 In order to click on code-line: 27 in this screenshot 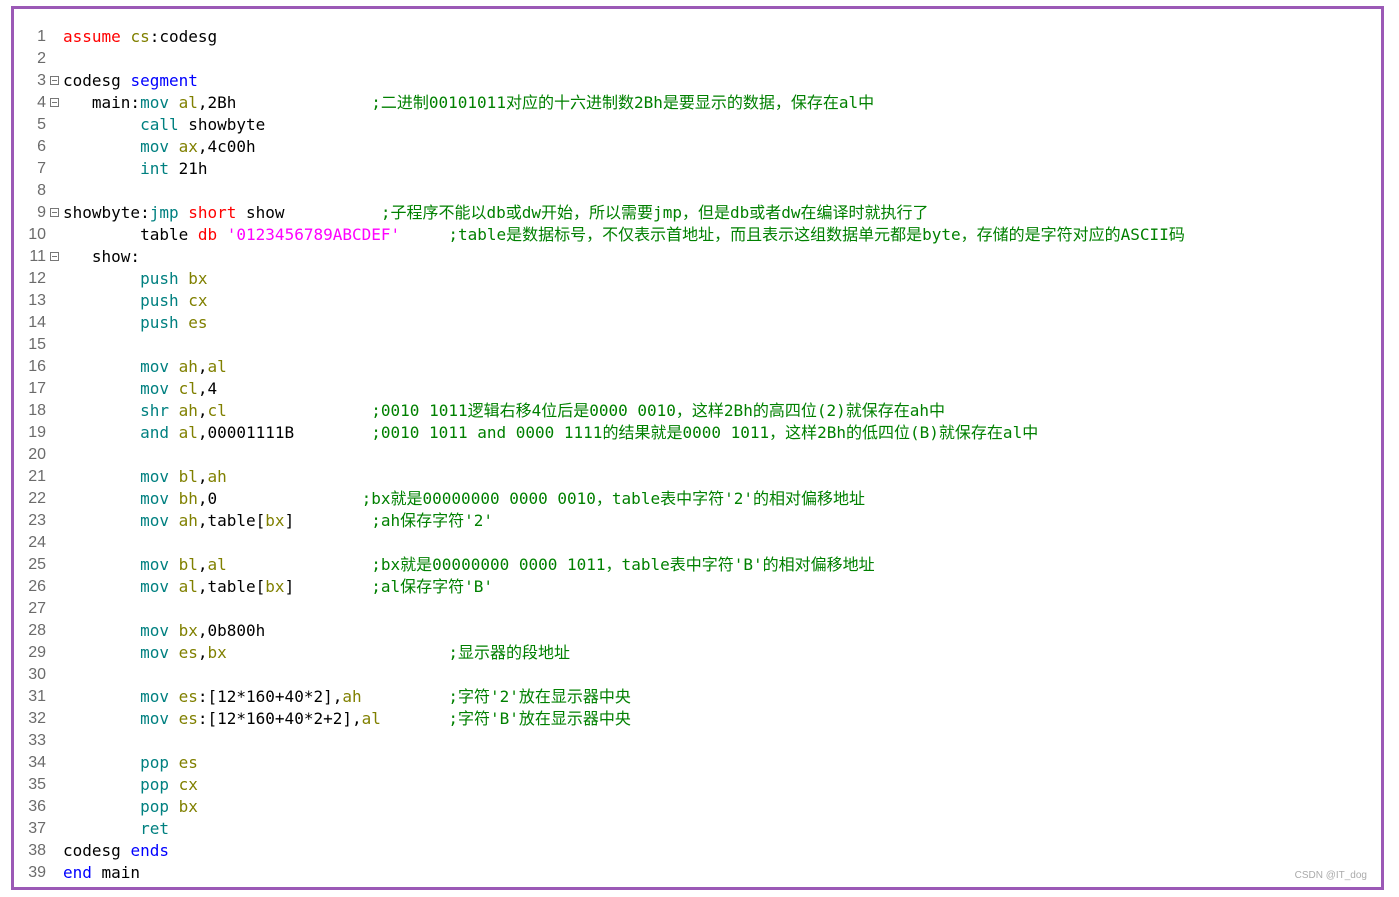, I will do `click(697, 609)`.